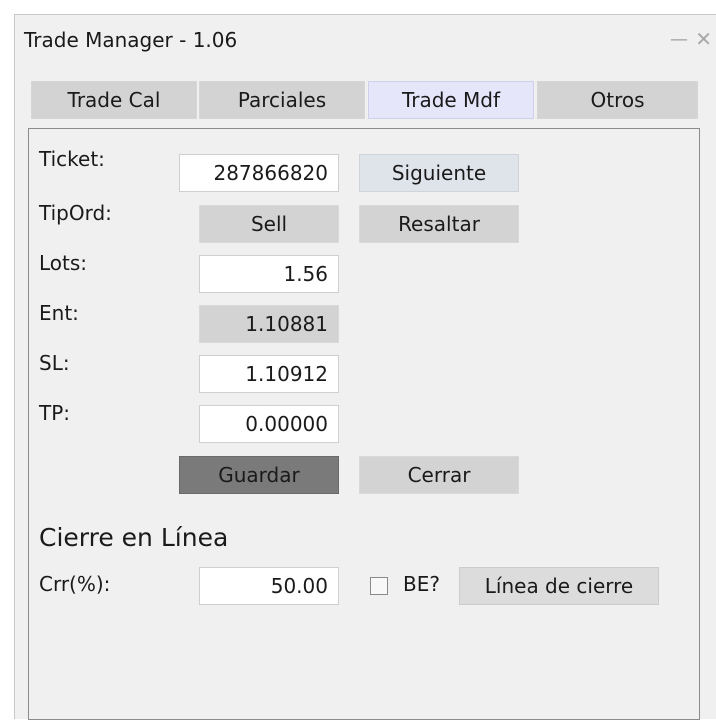  Describe the element at coordinates (451, 100) in the screenshot. I see `tab-trade-mdf: Trade Mdf` at that location.